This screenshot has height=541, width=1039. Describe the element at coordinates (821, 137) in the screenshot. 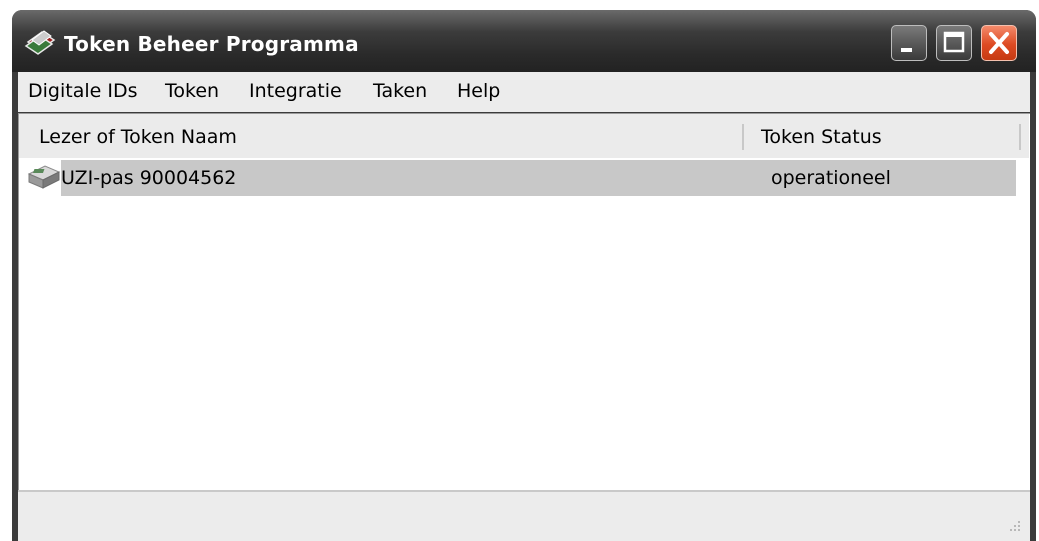

I see `column-header-status: Token Status` at that location.